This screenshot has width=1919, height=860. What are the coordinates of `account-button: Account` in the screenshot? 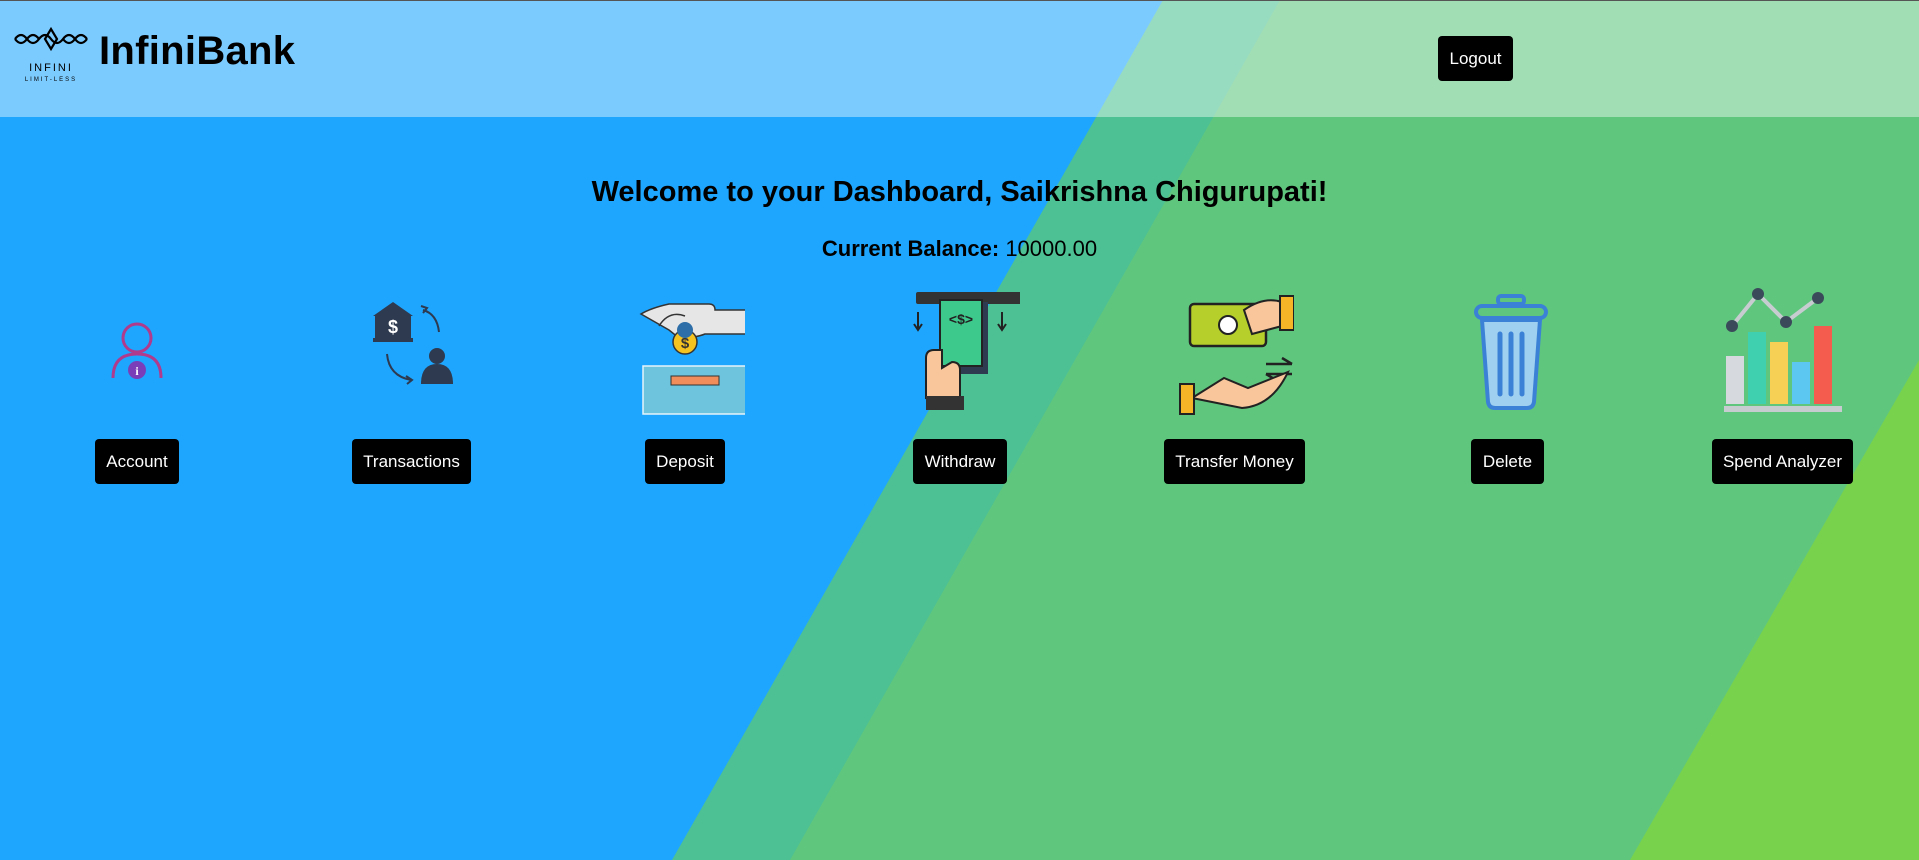 It's located at (137, 461).